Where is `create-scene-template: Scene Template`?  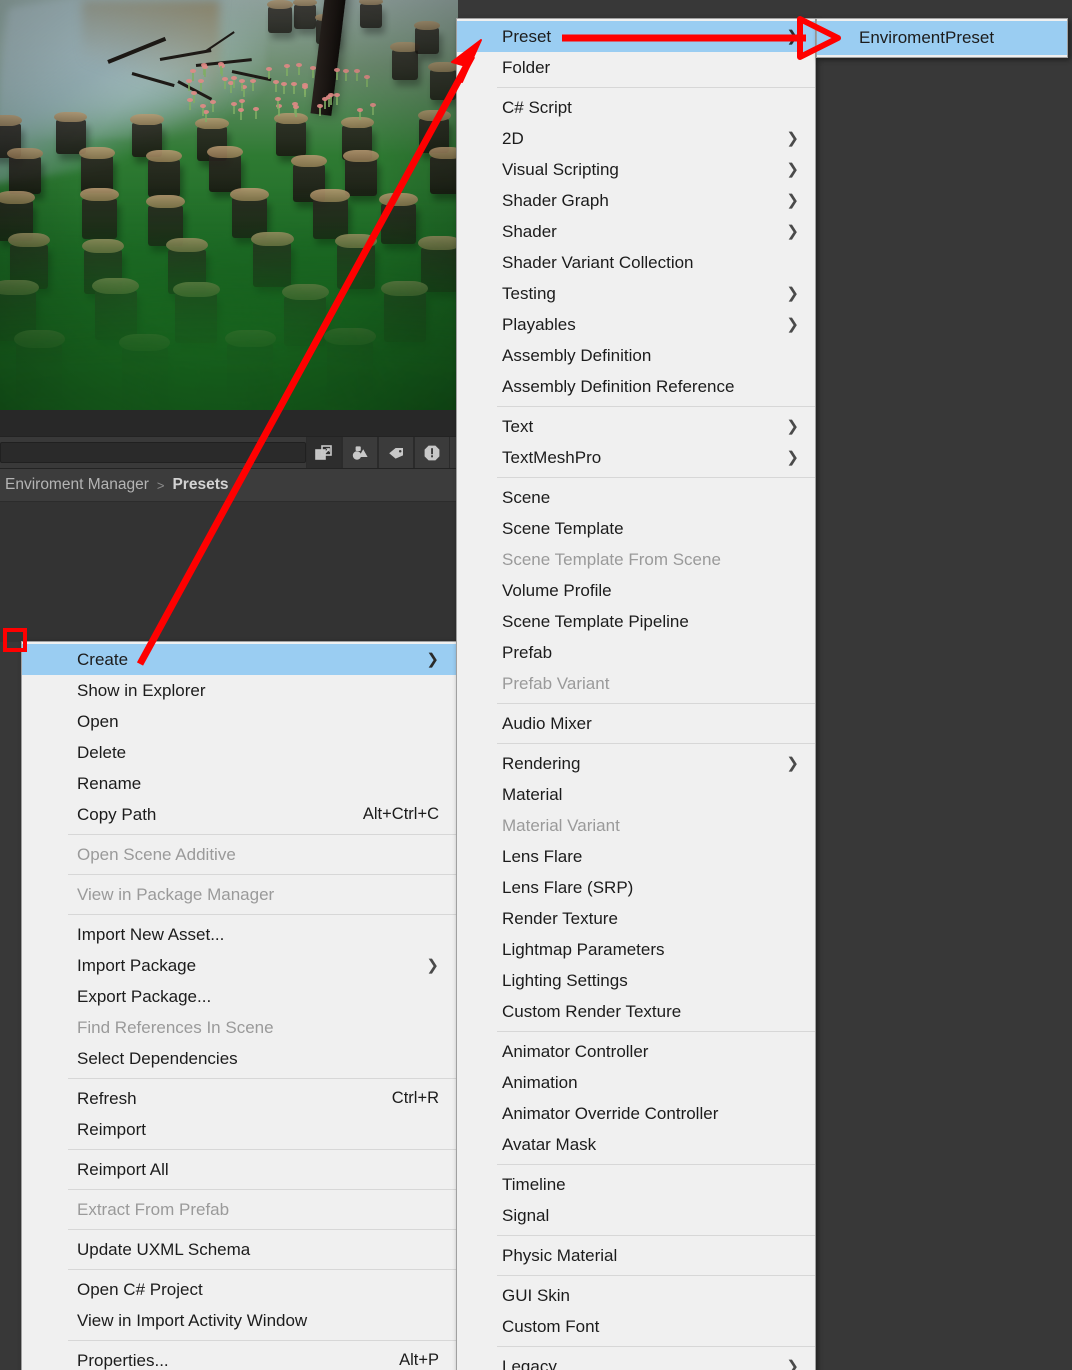
create-scene-template: Scene Template is located at coordinates (636, 528).